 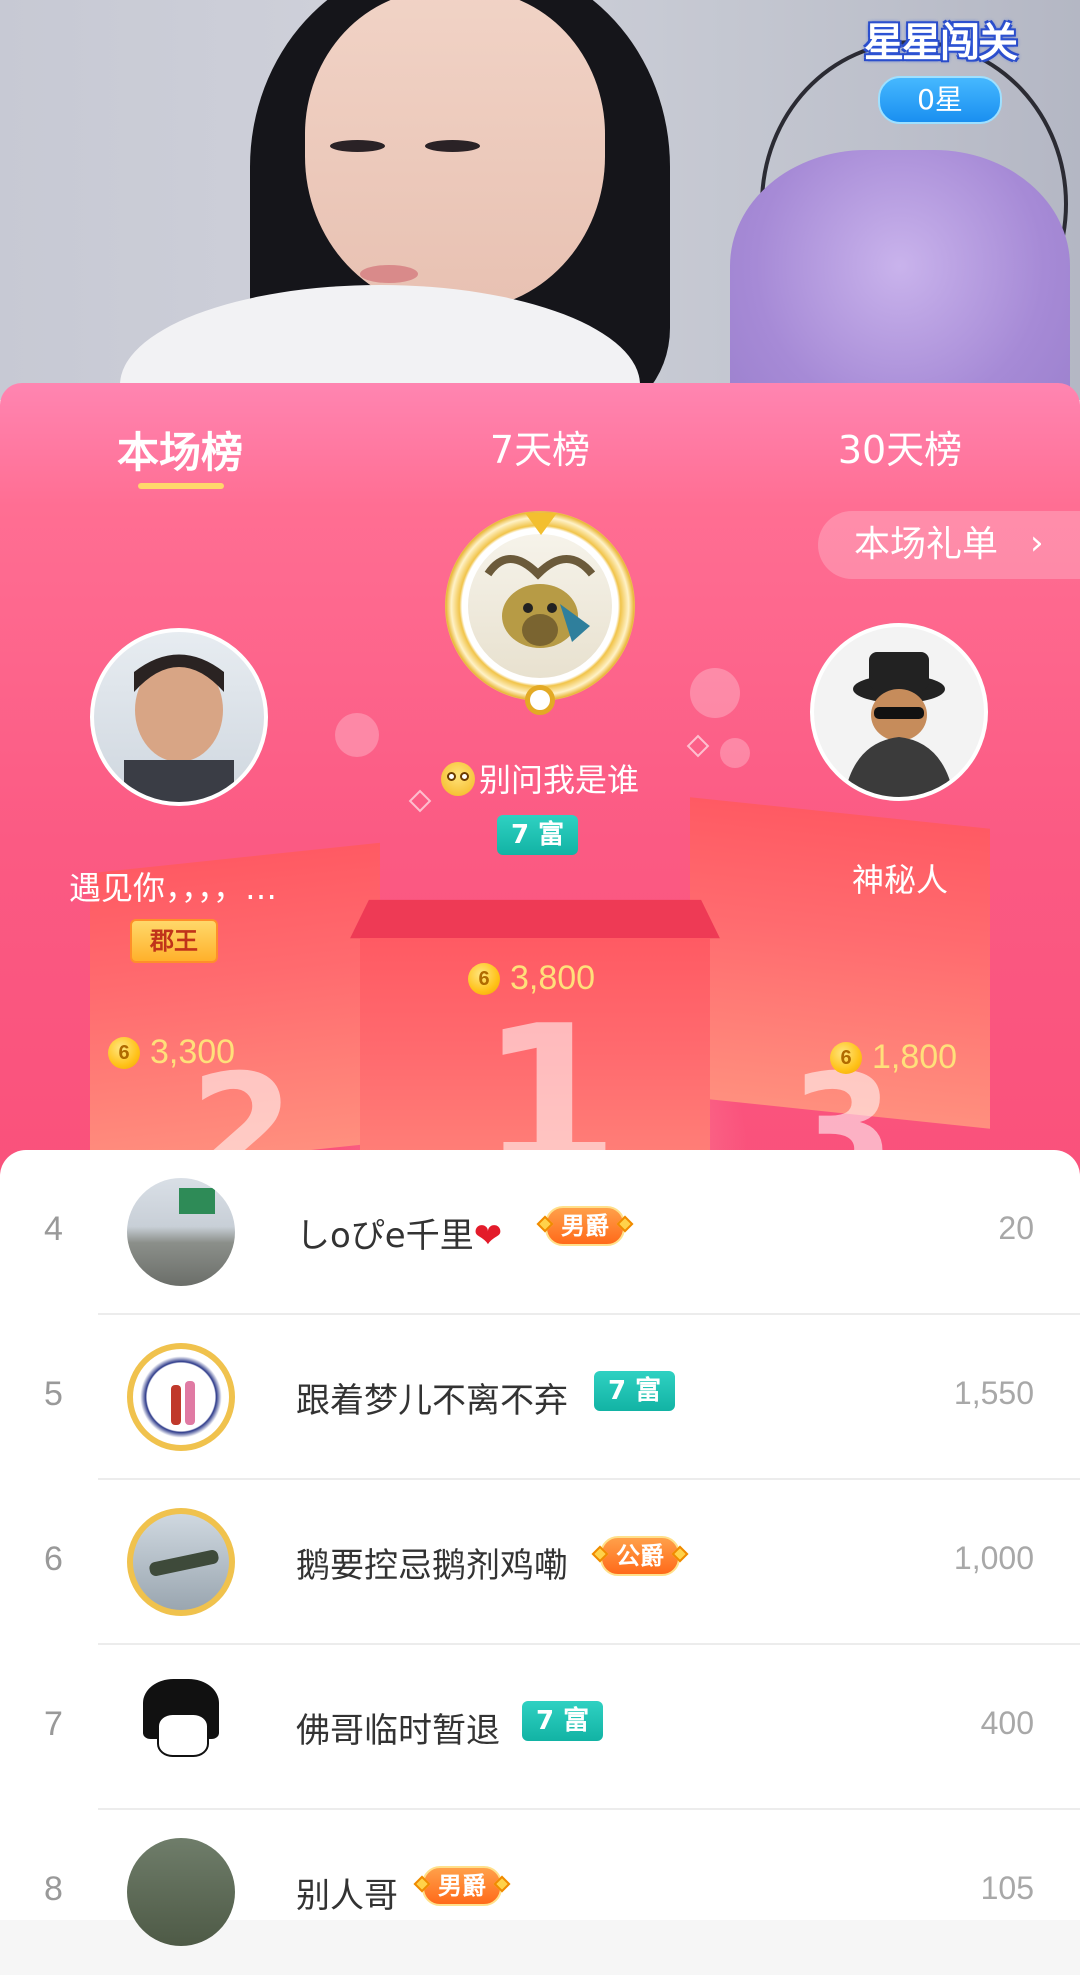 I want to click on list-value: 20, so click(x=1016, y=1228).